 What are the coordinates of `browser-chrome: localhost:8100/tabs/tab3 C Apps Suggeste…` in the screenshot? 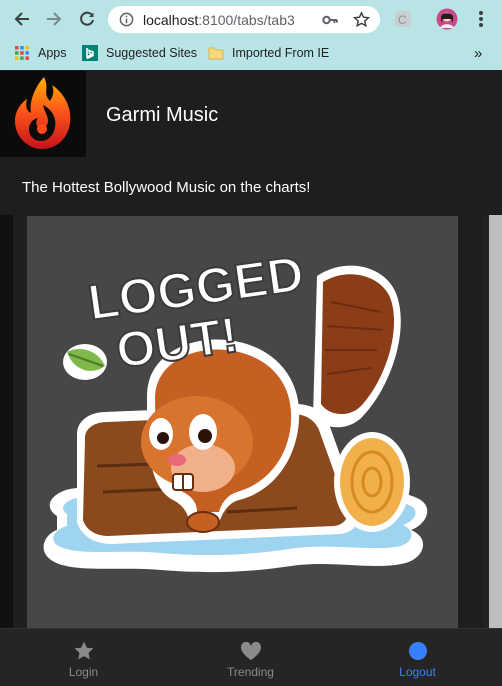 It's located at (251, 35).